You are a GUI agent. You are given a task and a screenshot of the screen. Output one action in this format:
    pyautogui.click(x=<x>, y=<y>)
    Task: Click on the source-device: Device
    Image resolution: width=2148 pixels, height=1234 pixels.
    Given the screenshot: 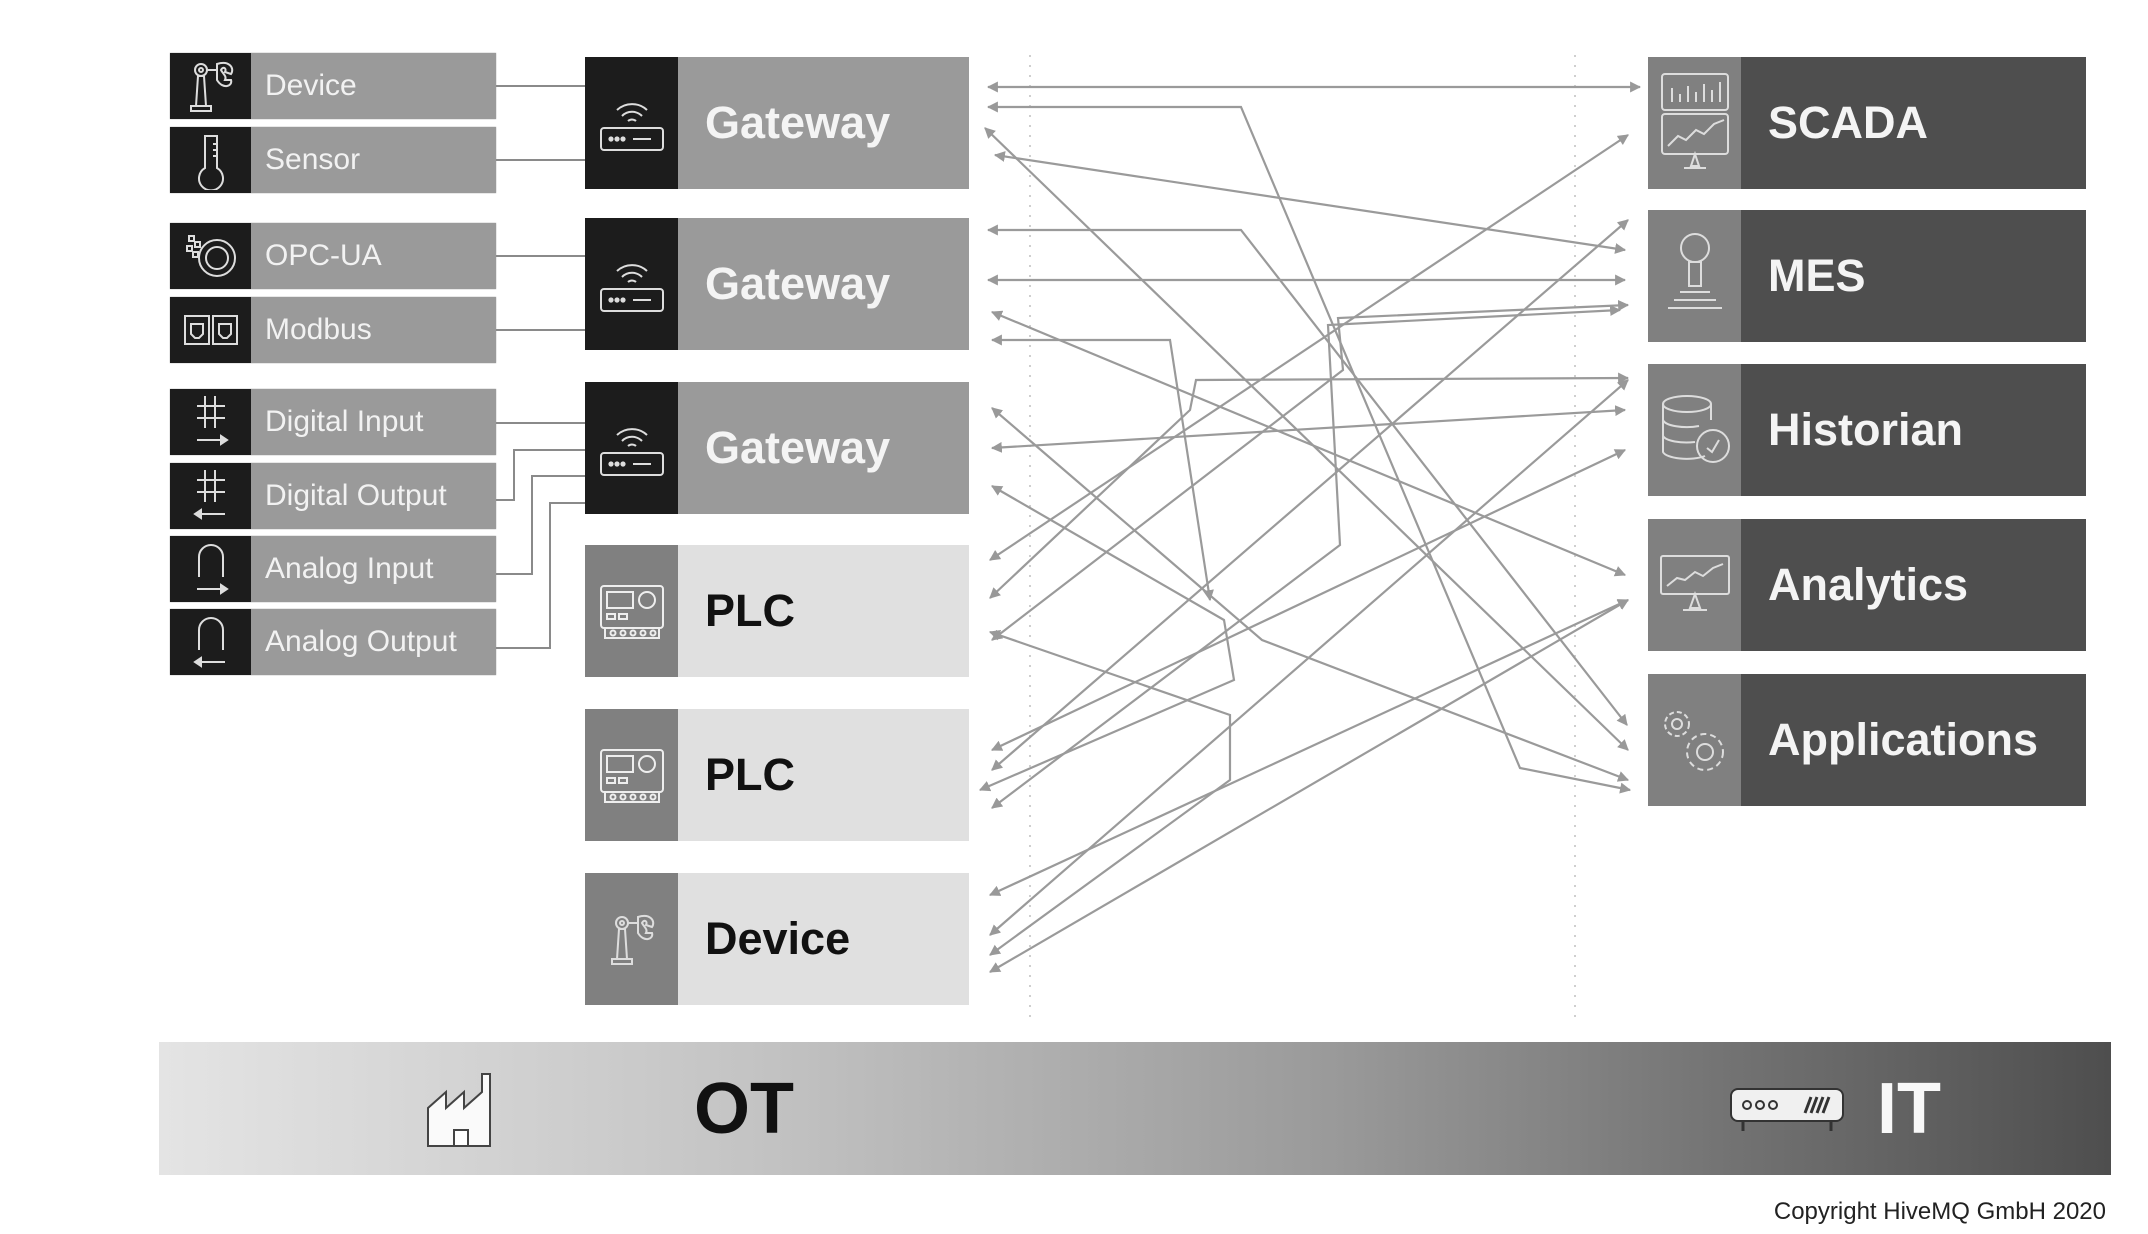 What is the action you would take?
    pyautogui.click(x=333, y=86)
    